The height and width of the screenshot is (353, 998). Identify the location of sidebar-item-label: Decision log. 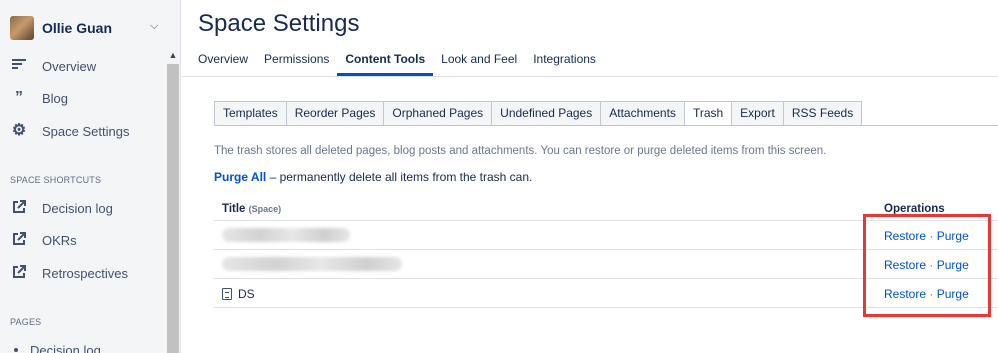
(77, 208).